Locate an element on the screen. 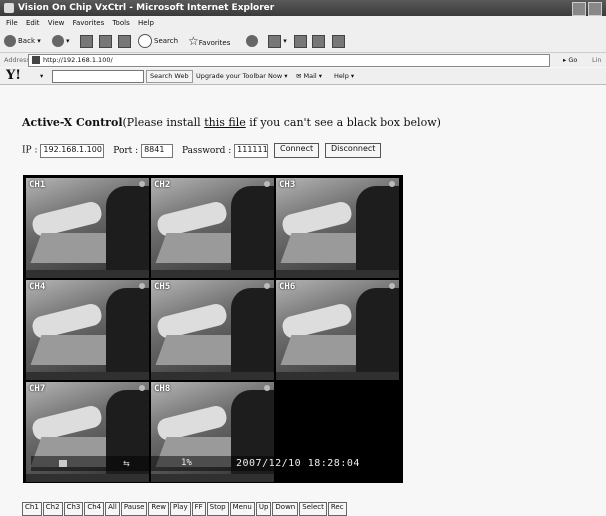  messenger-button is located at coordinates (338, 41).